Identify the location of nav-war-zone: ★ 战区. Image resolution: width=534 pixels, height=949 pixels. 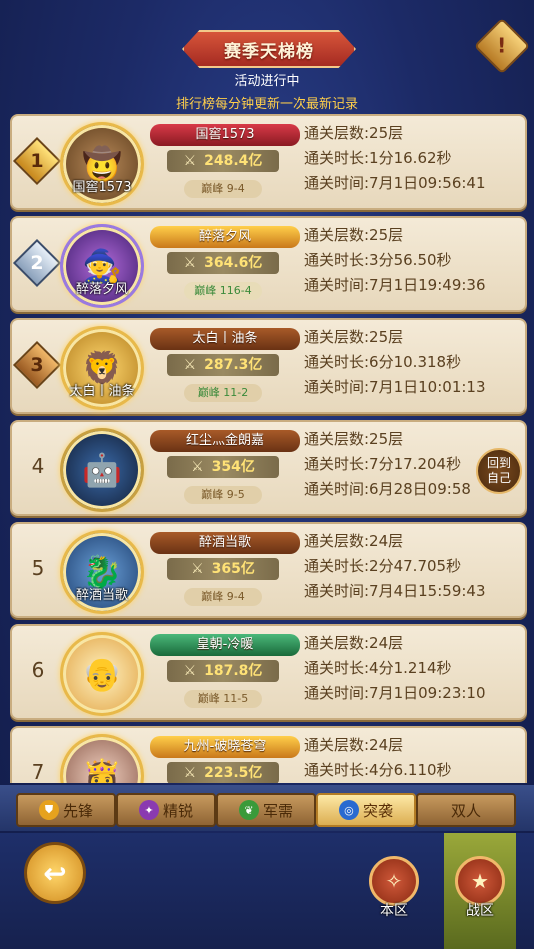
(480, 887).